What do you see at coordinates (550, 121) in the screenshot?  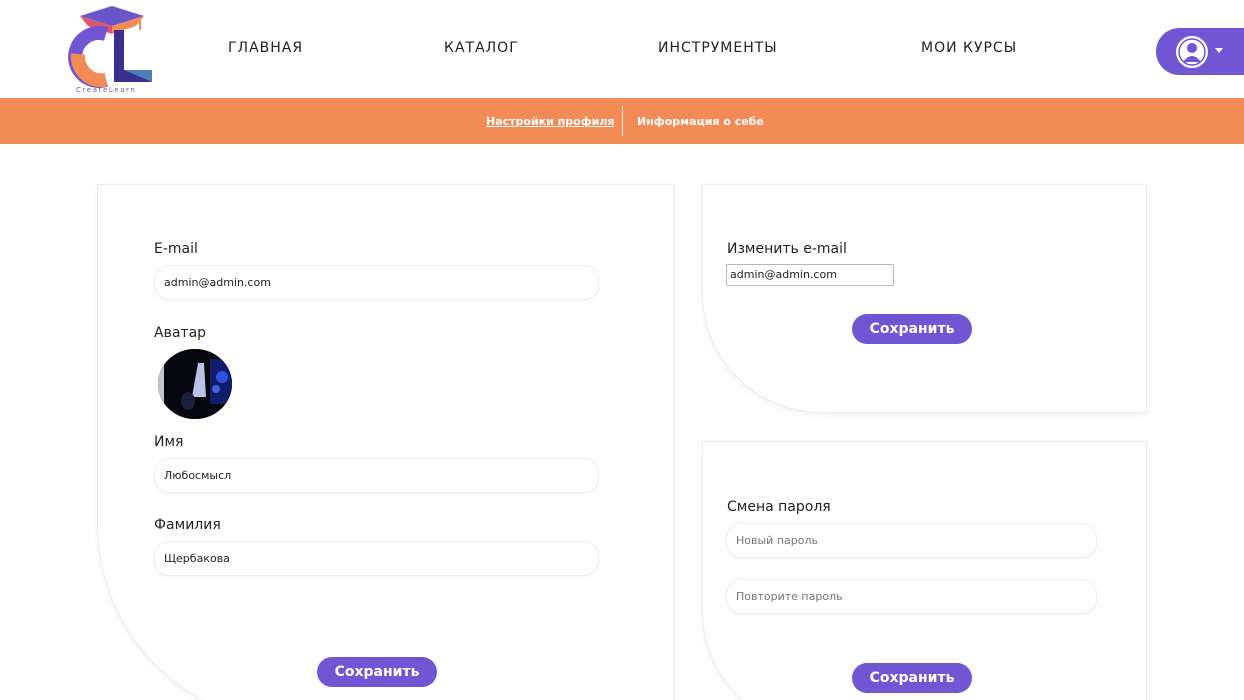 I see `tab-profile-settings: Настройки профиля` at bounding box center [550, 121].